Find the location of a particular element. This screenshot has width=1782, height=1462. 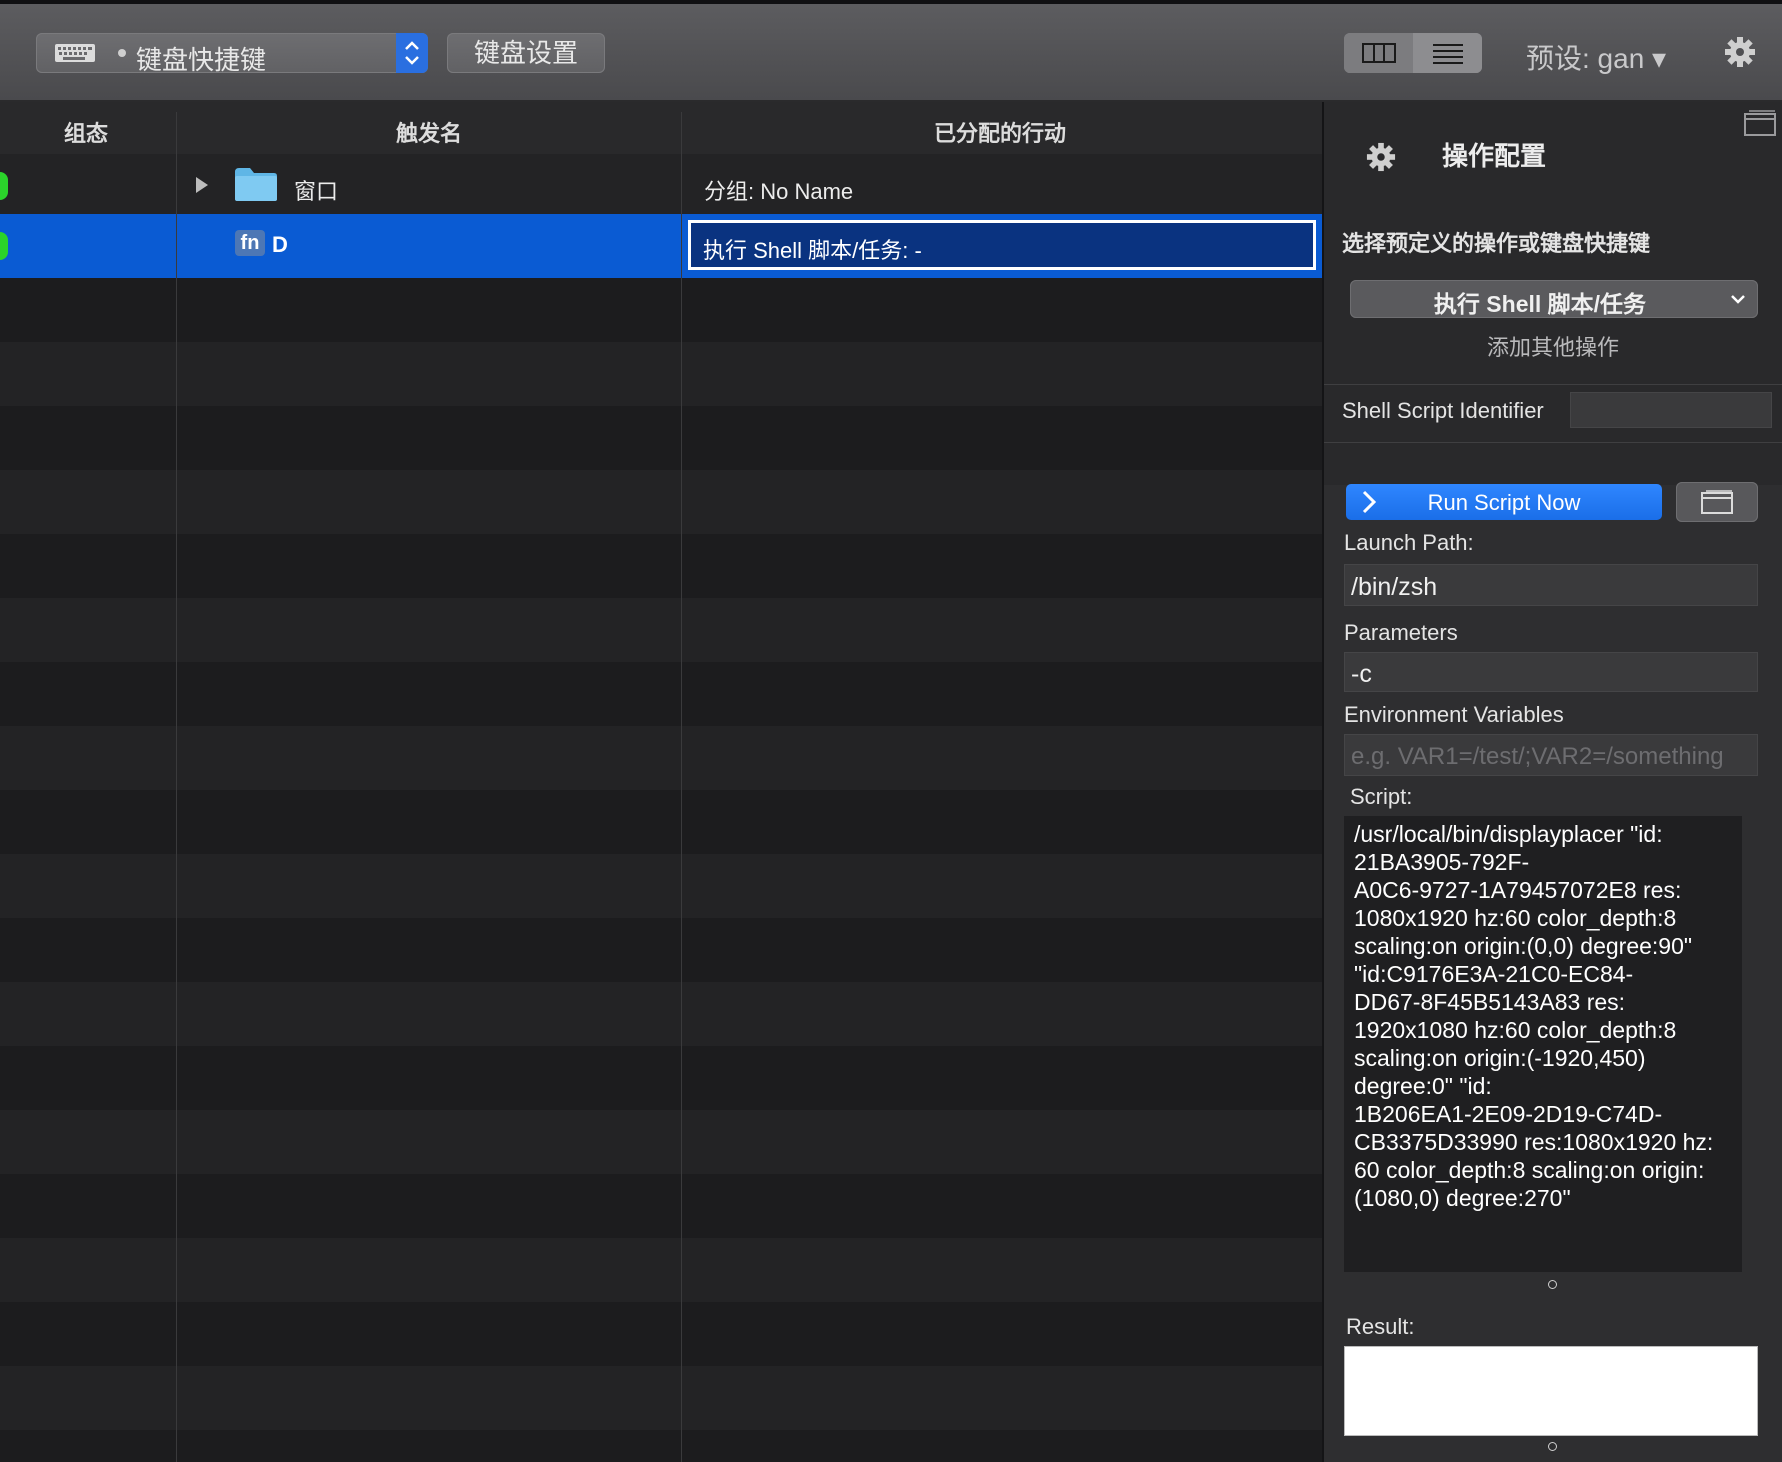

launch-path-input: /bin/zsh is located at coordinates (1551, 585).